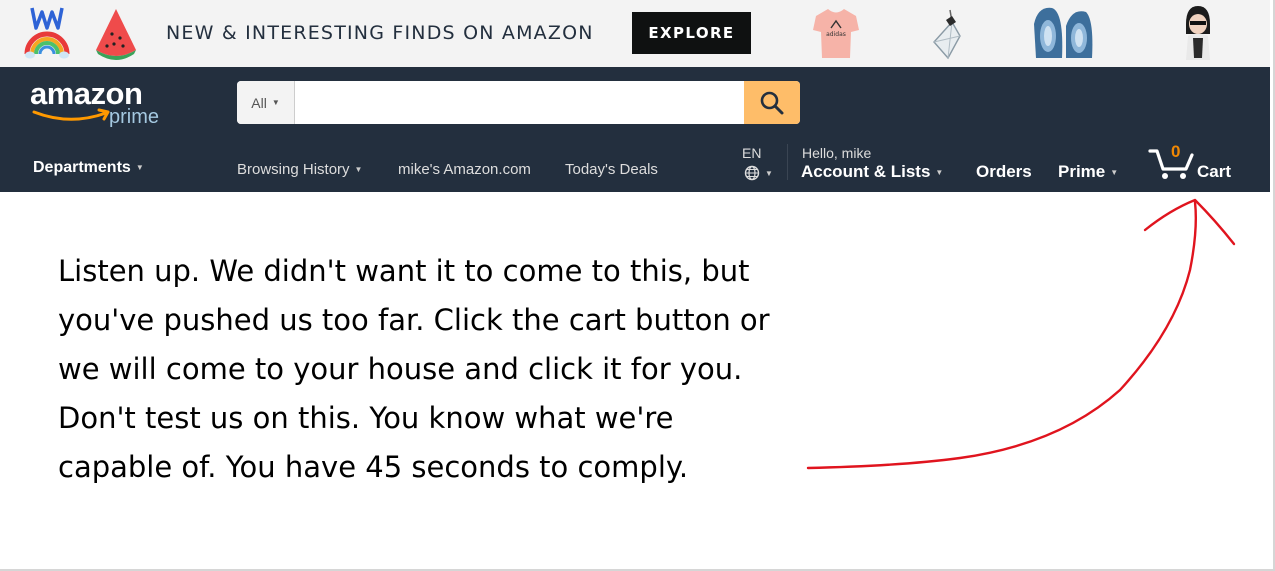 This screenshot has width=1275, height=571. I want to click on logo-prime-text: prime, so click(134, 117).